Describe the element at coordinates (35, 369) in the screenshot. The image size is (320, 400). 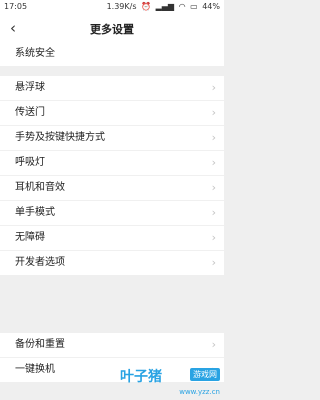
I see `settings-item-label: 一键换机` at that location.